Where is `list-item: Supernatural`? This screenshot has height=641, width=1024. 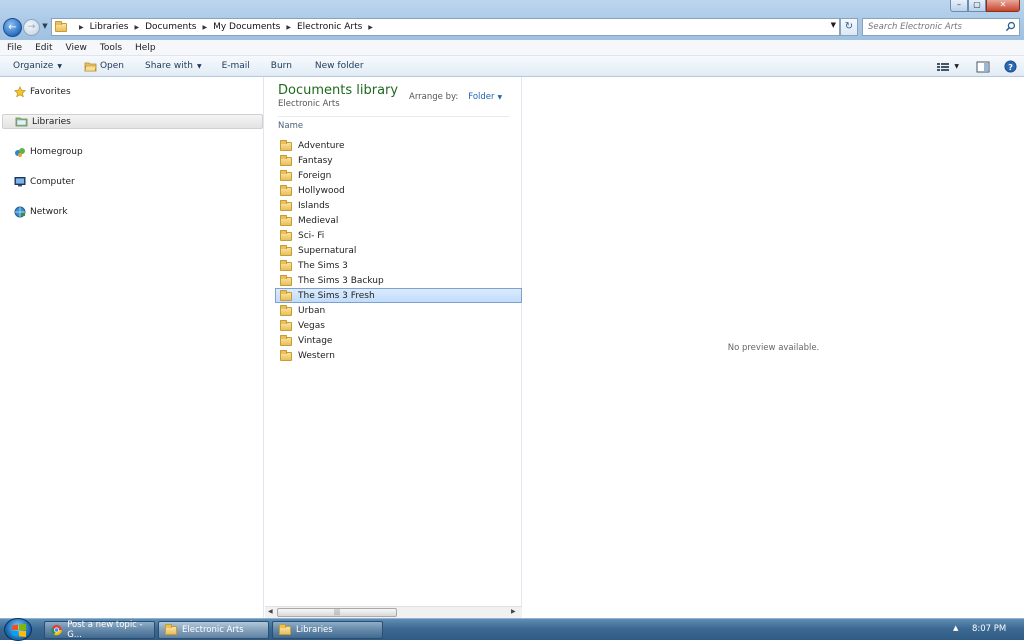
list-item: Supernatural is located at coordinates (398, 250).